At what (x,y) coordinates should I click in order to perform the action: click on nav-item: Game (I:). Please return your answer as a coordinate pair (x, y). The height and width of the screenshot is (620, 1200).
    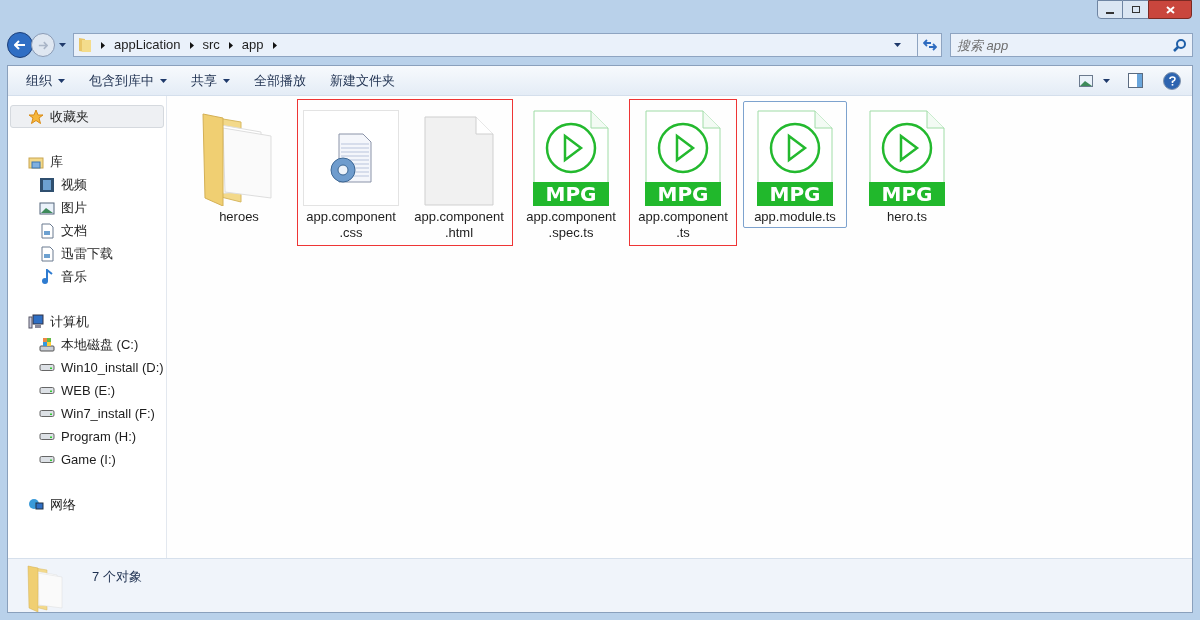
    Looking at the image, I should click on (88, 459).